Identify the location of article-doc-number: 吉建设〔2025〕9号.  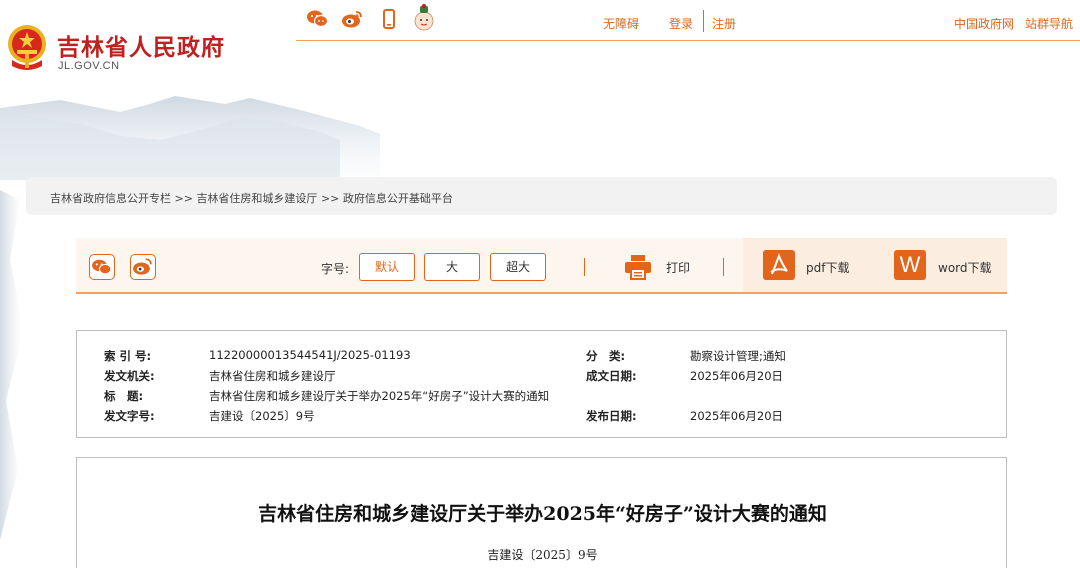
(542, 555).